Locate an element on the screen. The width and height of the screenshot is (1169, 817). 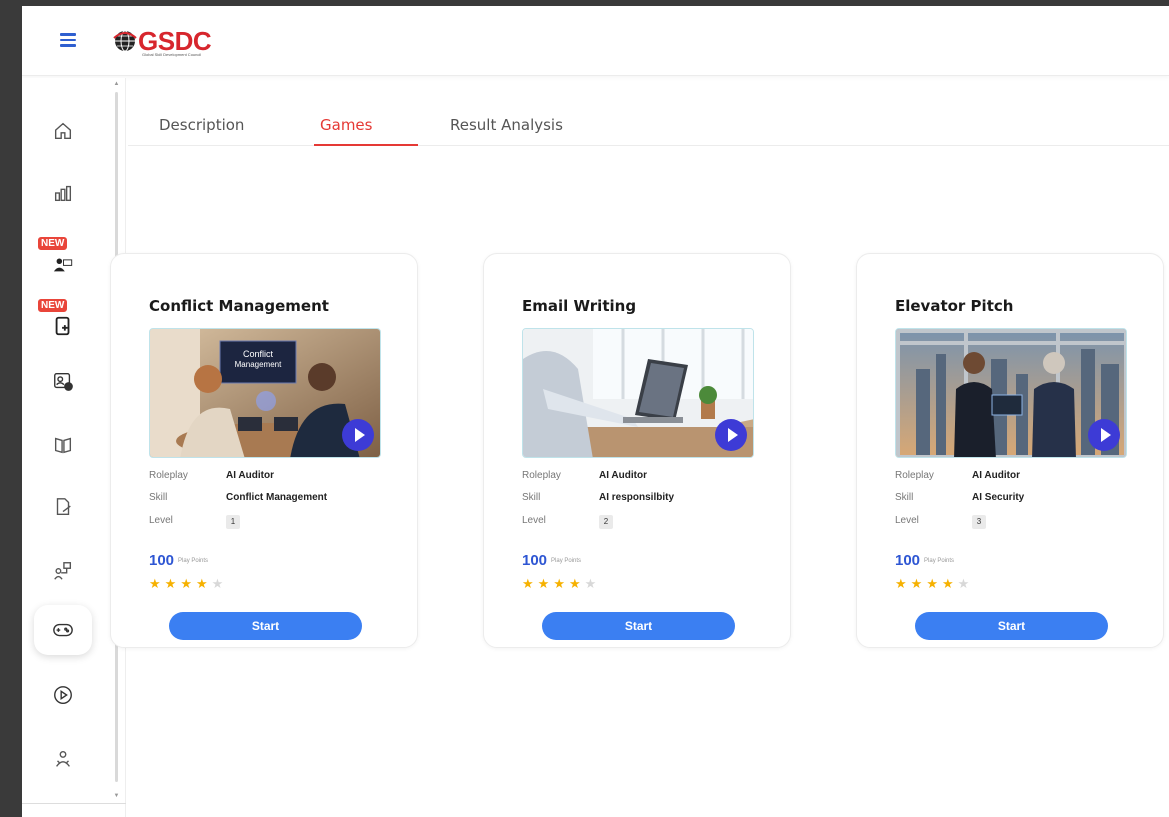
play-circle-icon is located at coordinates (63, 695).